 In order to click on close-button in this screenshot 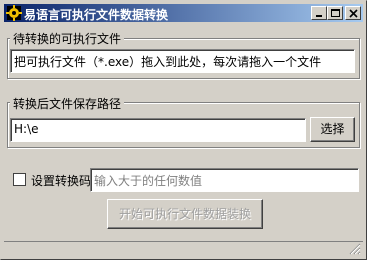, I will do `click(353, 13)`.